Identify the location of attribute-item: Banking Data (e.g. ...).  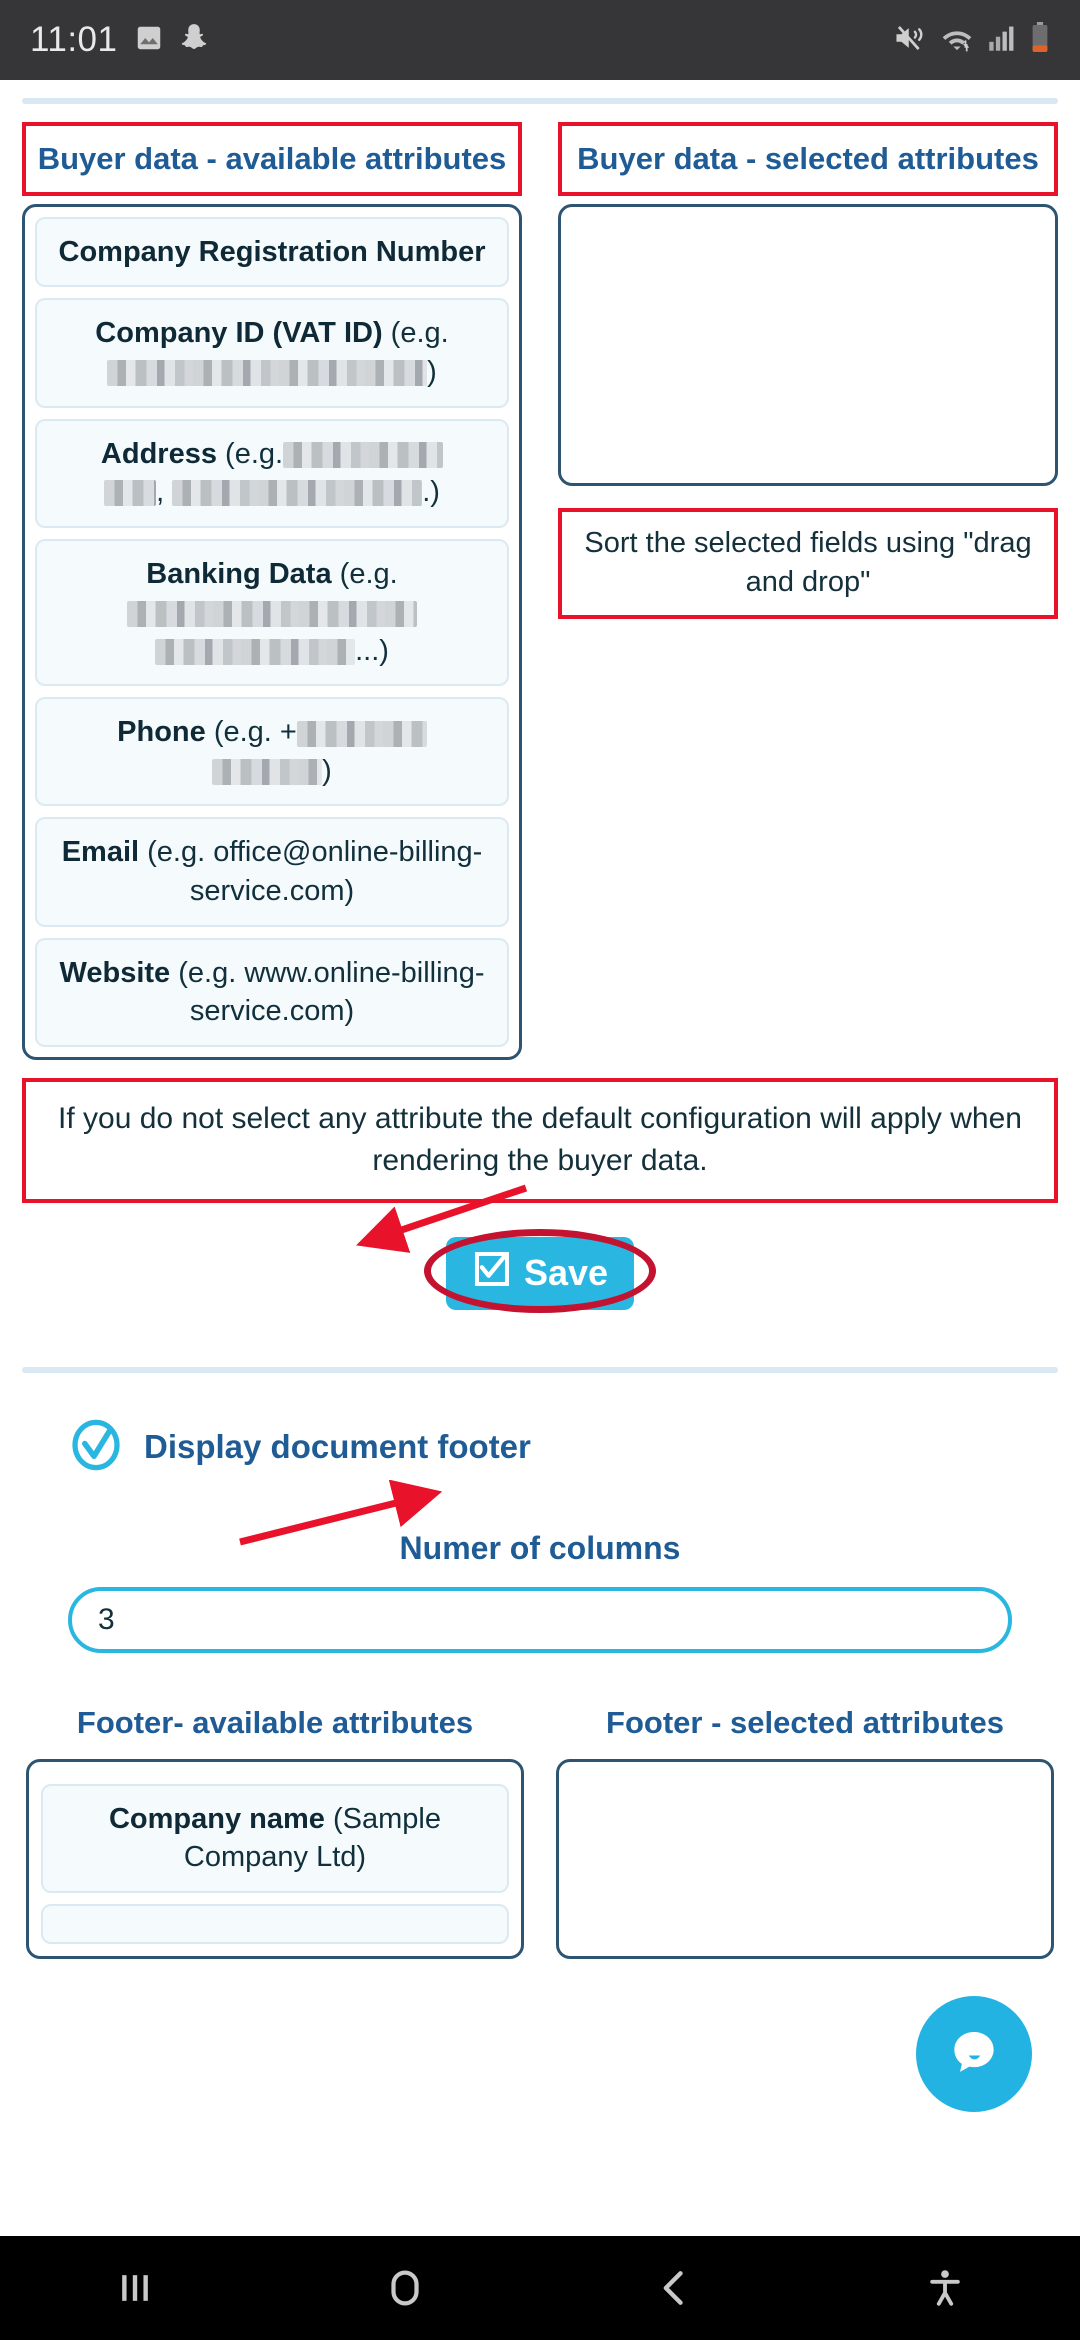
(272, 612).